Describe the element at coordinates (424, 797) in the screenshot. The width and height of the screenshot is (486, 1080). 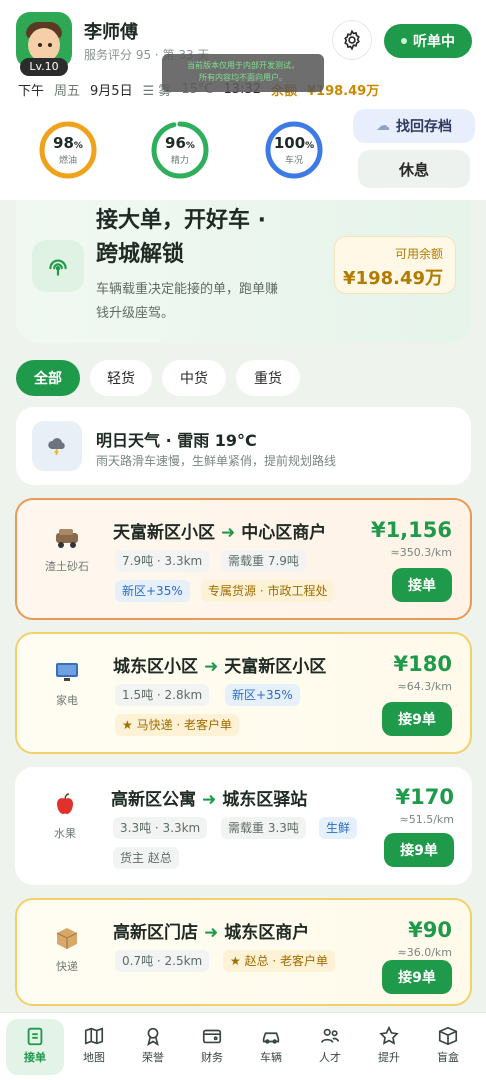
I see `order-price: ¥170` at that location.